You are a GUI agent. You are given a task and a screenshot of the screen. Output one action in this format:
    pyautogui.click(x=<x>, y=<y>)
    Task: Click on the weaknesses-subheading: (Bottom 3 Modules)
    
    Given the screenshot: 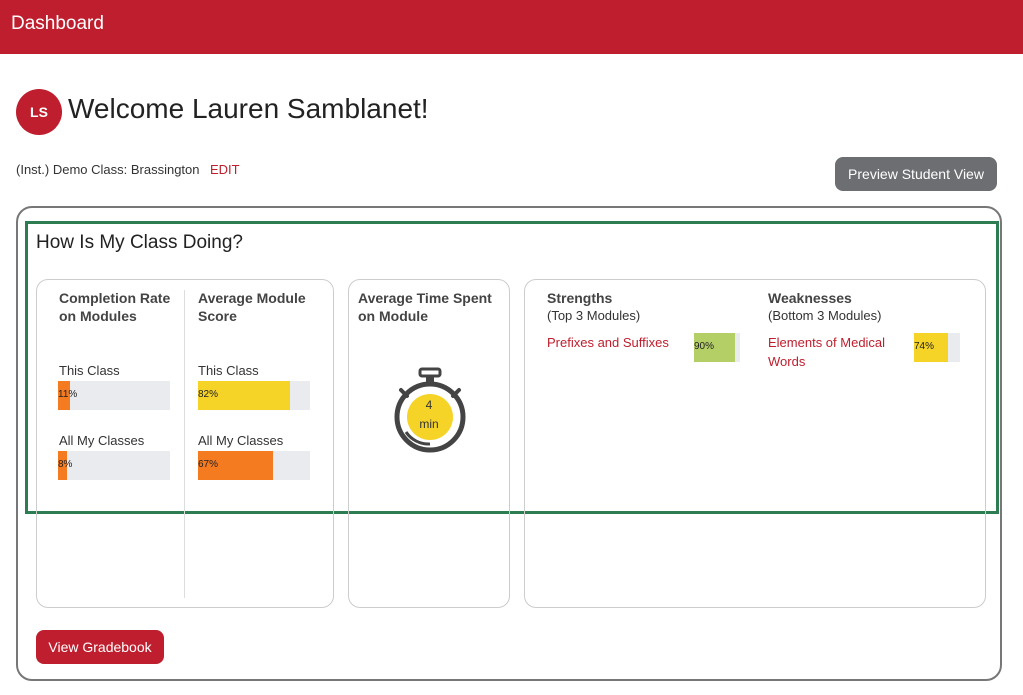 What is the action you would take?
    pyautogui.click(x=825, y=315)
    